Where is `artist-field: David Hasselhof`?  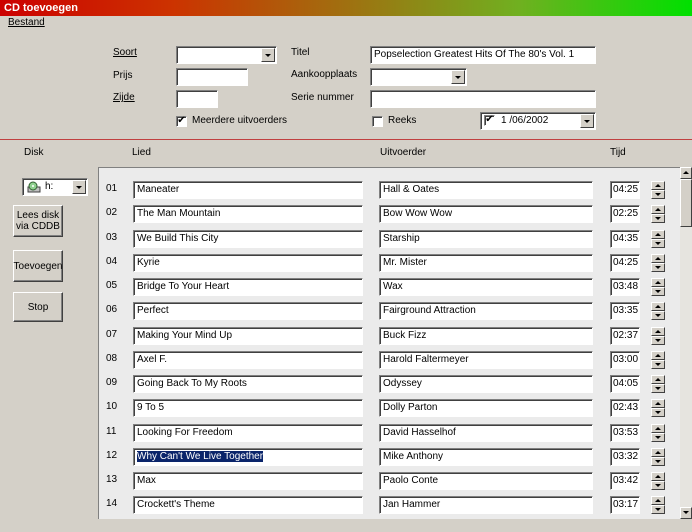
artist-field: David Hasselhof is located at coordinates (486, 432).